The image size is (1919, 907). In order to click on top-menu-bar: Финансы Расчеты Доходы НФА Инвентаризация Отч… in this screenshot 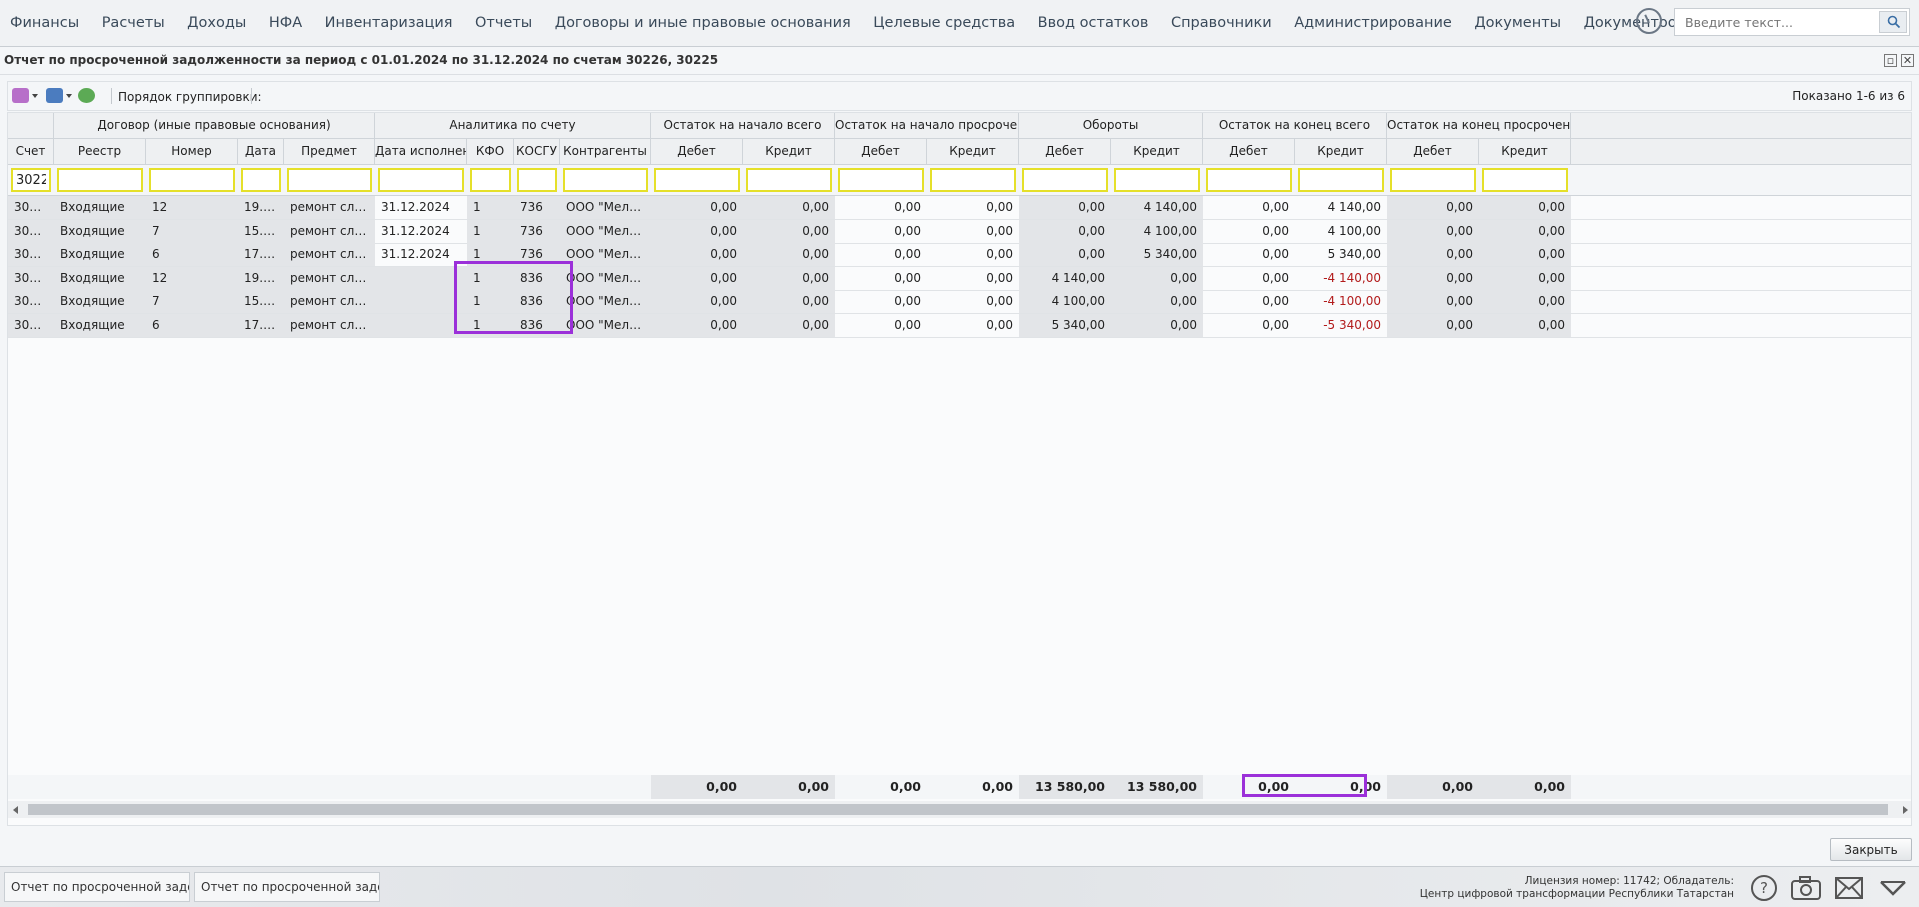, I will do `click(959, 23)`.